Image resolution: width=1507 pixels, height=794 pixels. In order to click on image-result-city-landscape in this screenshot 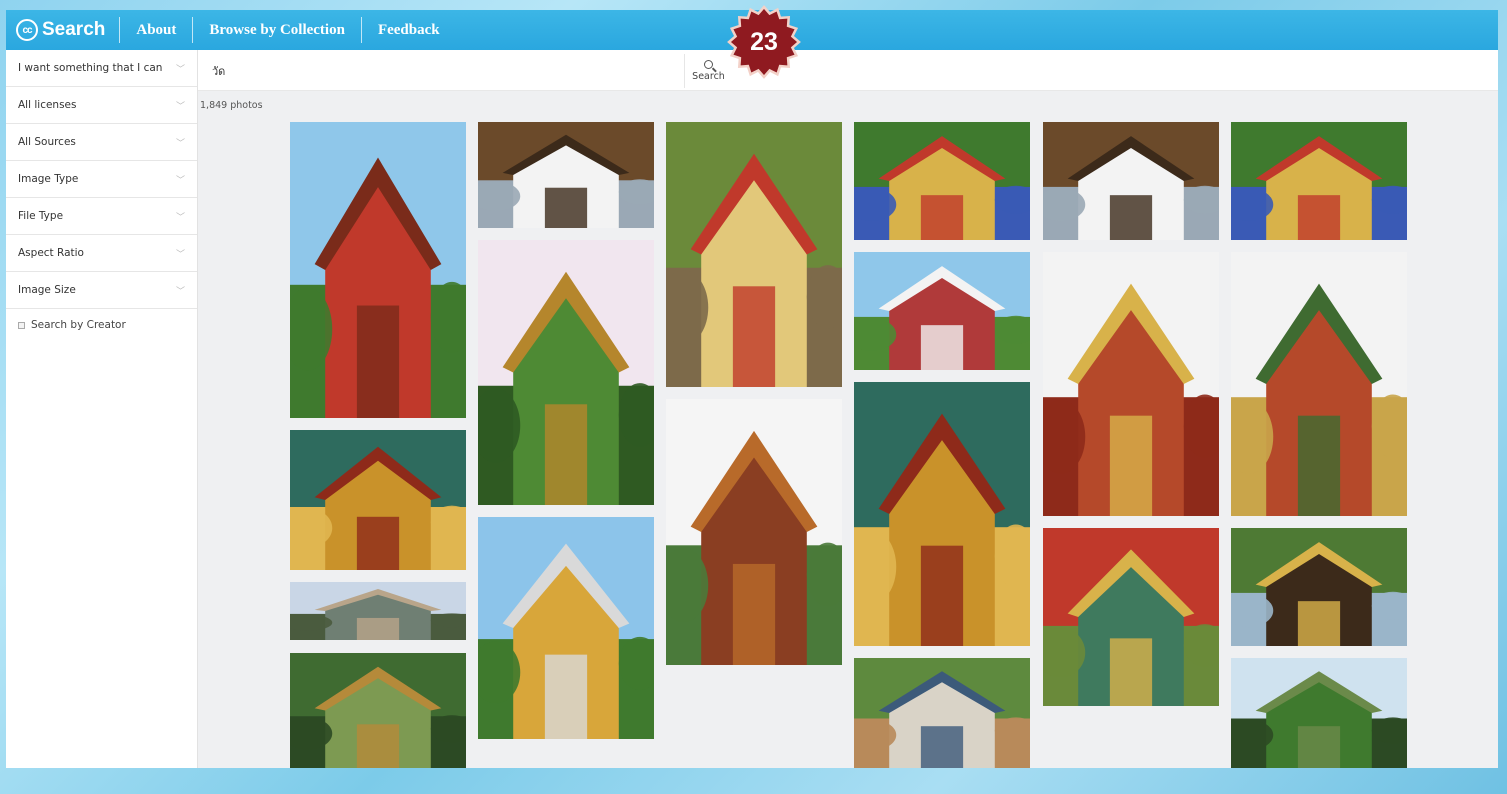, I will do `click(378, 611)`.